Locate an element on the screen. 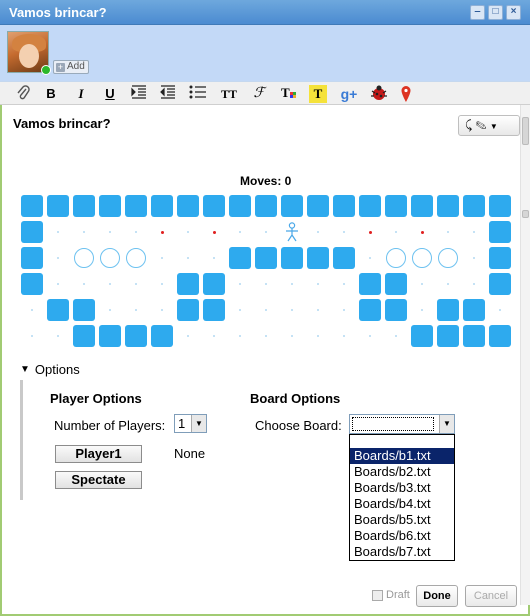 This screenshot has height=616, width=530. italic-icon: I is located at coordinates (81, 94).